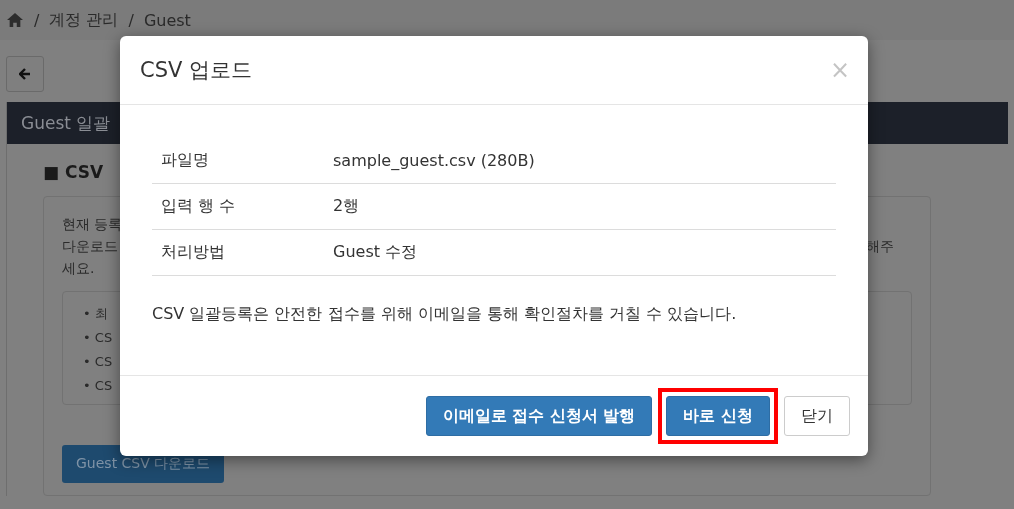 The height and width of the screenshot is (509, 1014). Describe the element at coordinates (196, 70) in the screenshot. I see `modal-title: CSV 업로드` at that location.